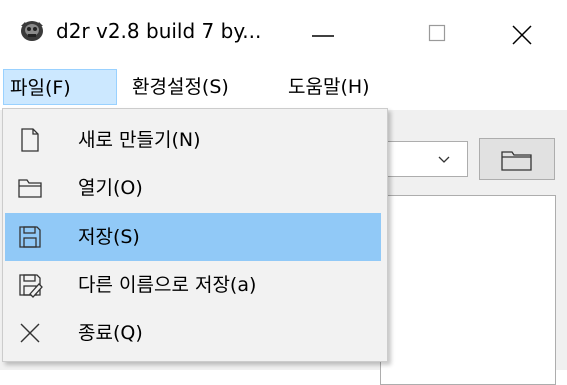 This screenshot has width=567, height=385. I want to click on menu-item-label: 종료(Q), so click(110, 333).